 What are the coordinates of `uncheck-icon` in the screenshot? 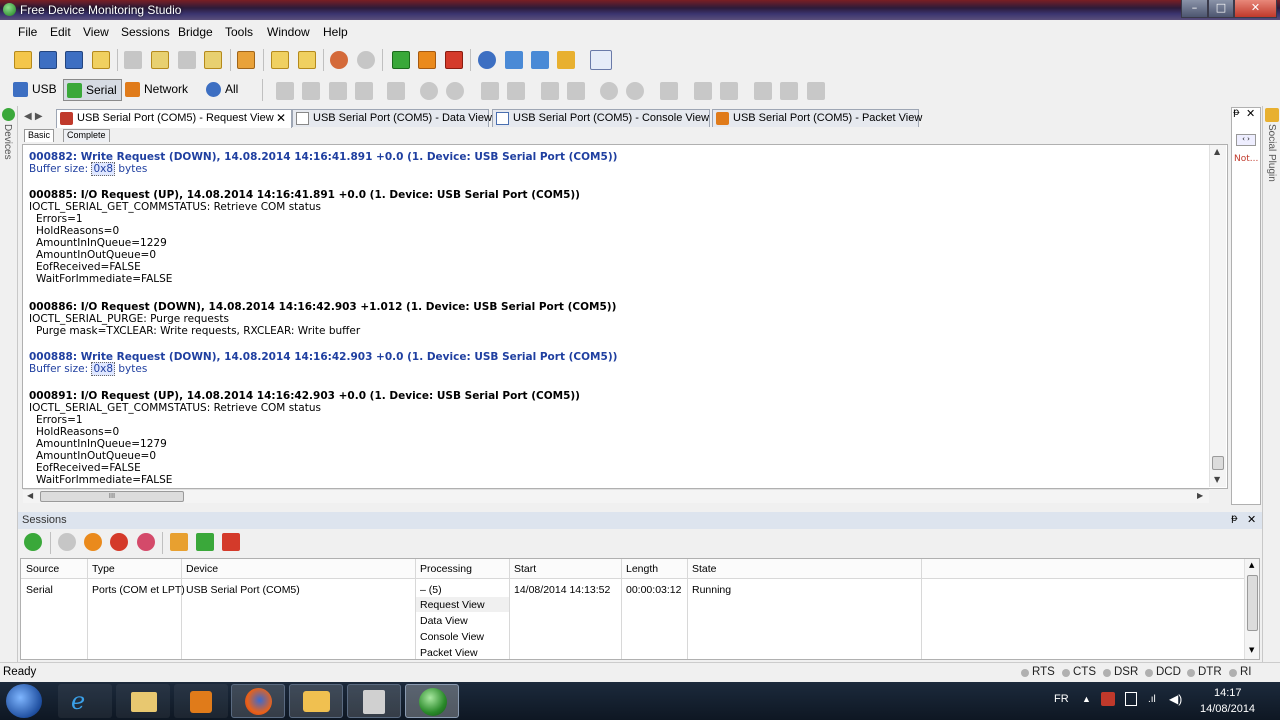 It's located at (366, 60).